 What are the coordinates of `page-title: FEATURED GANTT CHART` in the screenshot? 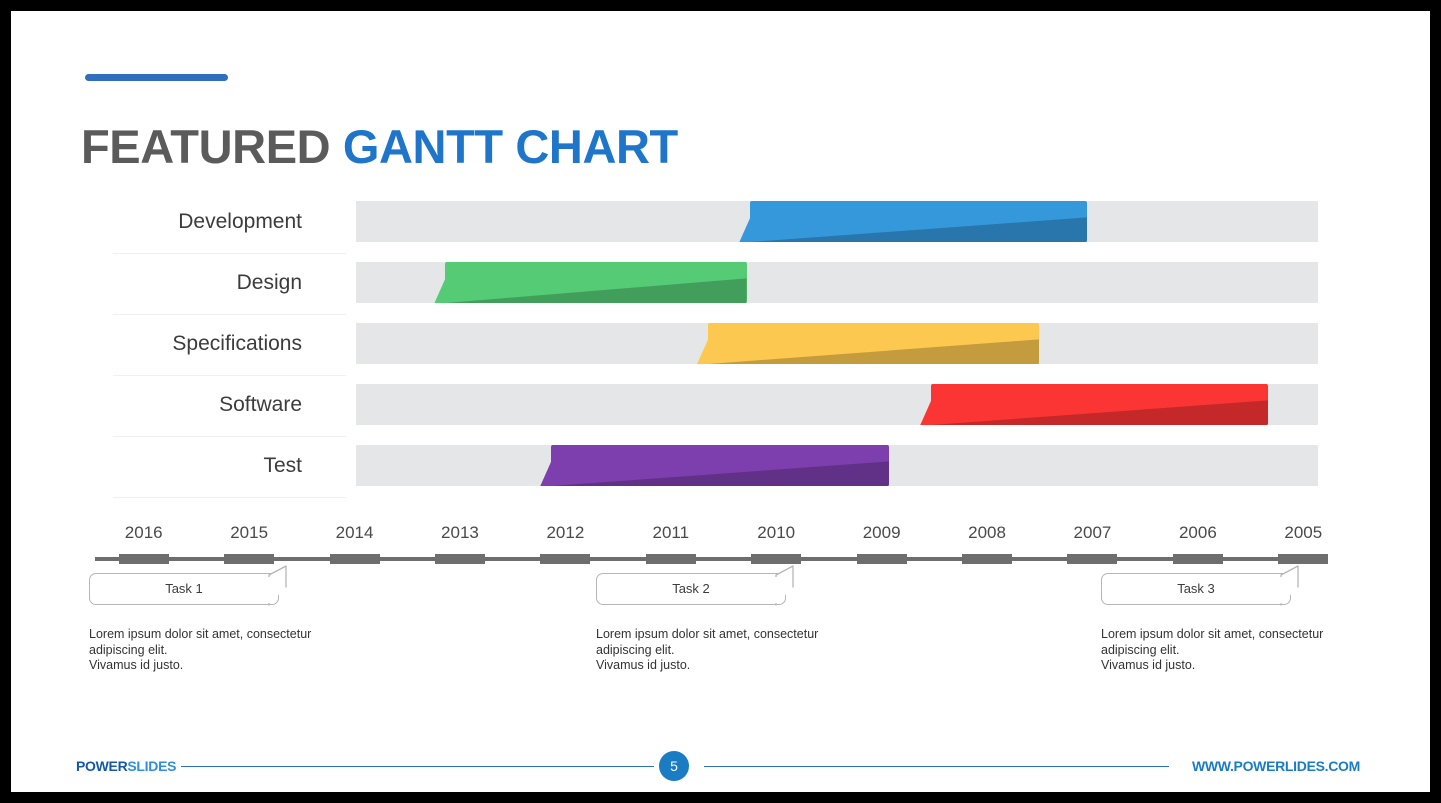 It's located at (379, 147).